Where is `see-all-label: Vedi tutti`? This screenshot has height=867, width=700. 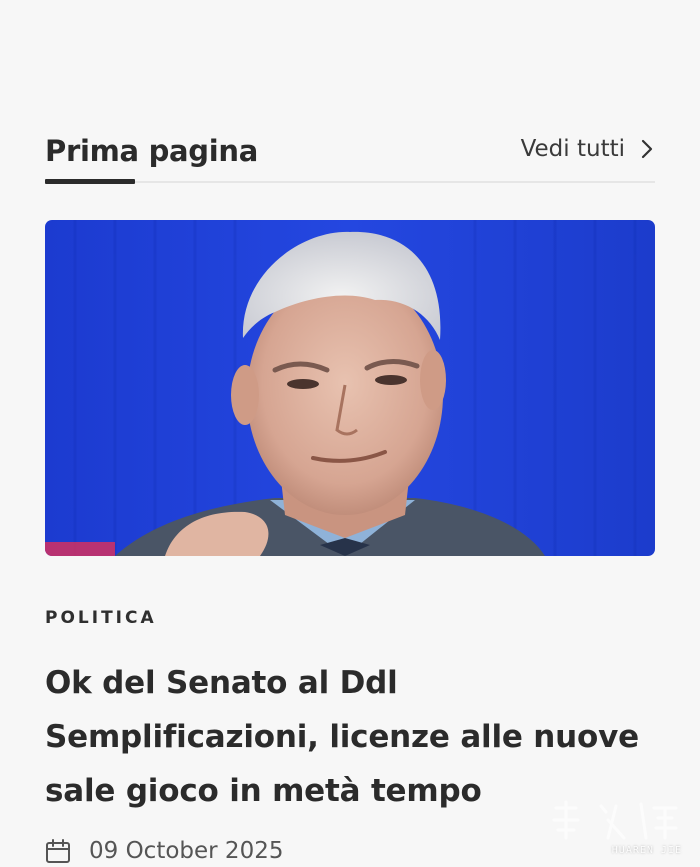
see-all-label: Vedi tutti is located at coordinates (572, 149).